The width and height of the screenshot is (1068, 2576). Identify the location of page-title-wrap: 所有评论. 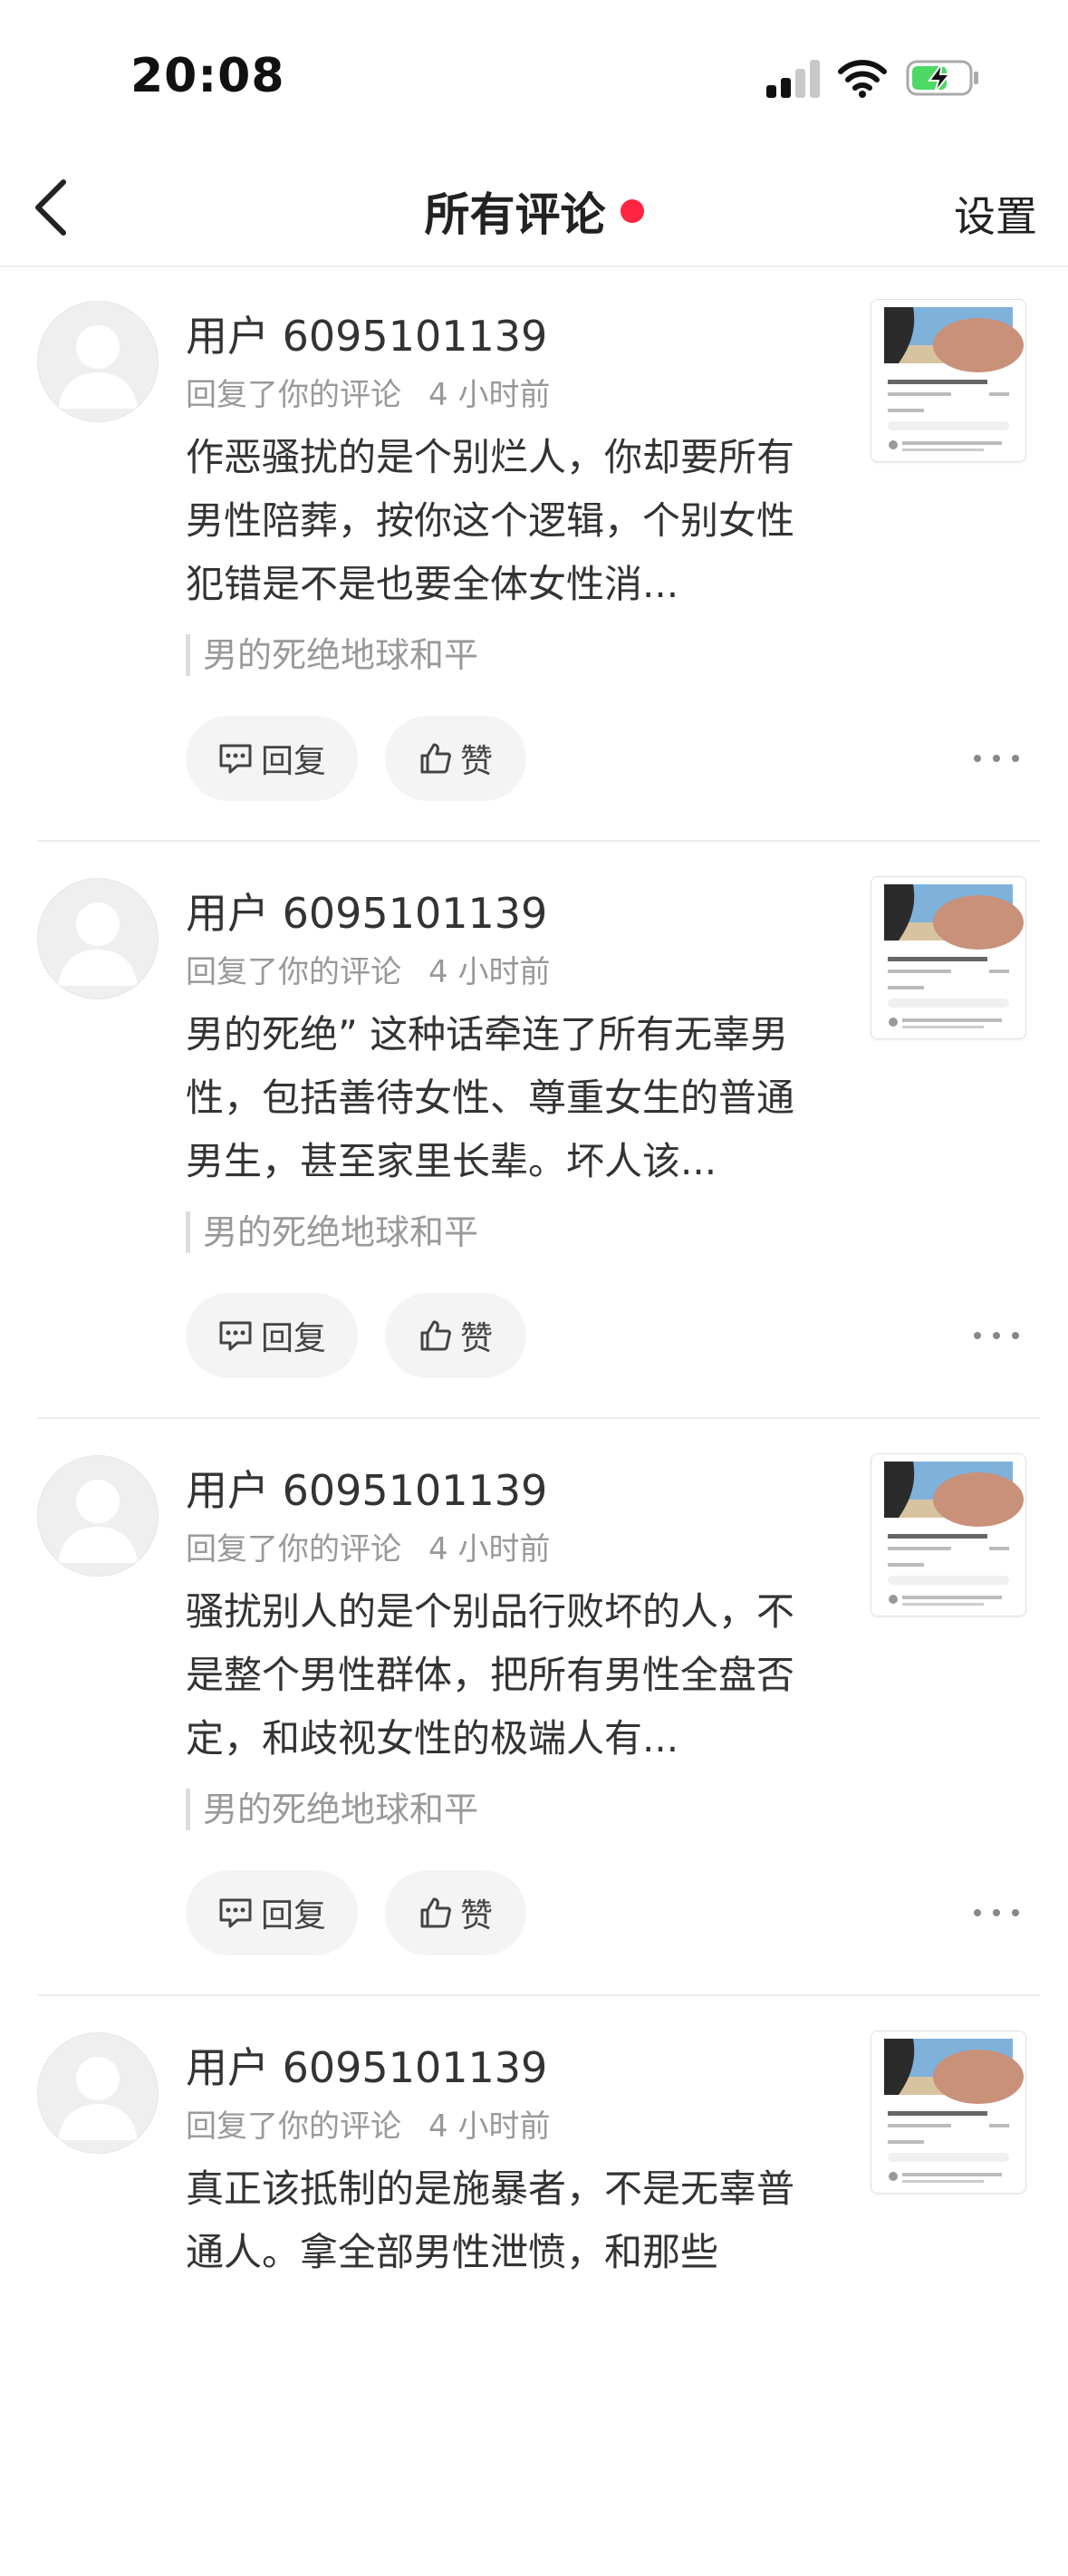
(534, 211).